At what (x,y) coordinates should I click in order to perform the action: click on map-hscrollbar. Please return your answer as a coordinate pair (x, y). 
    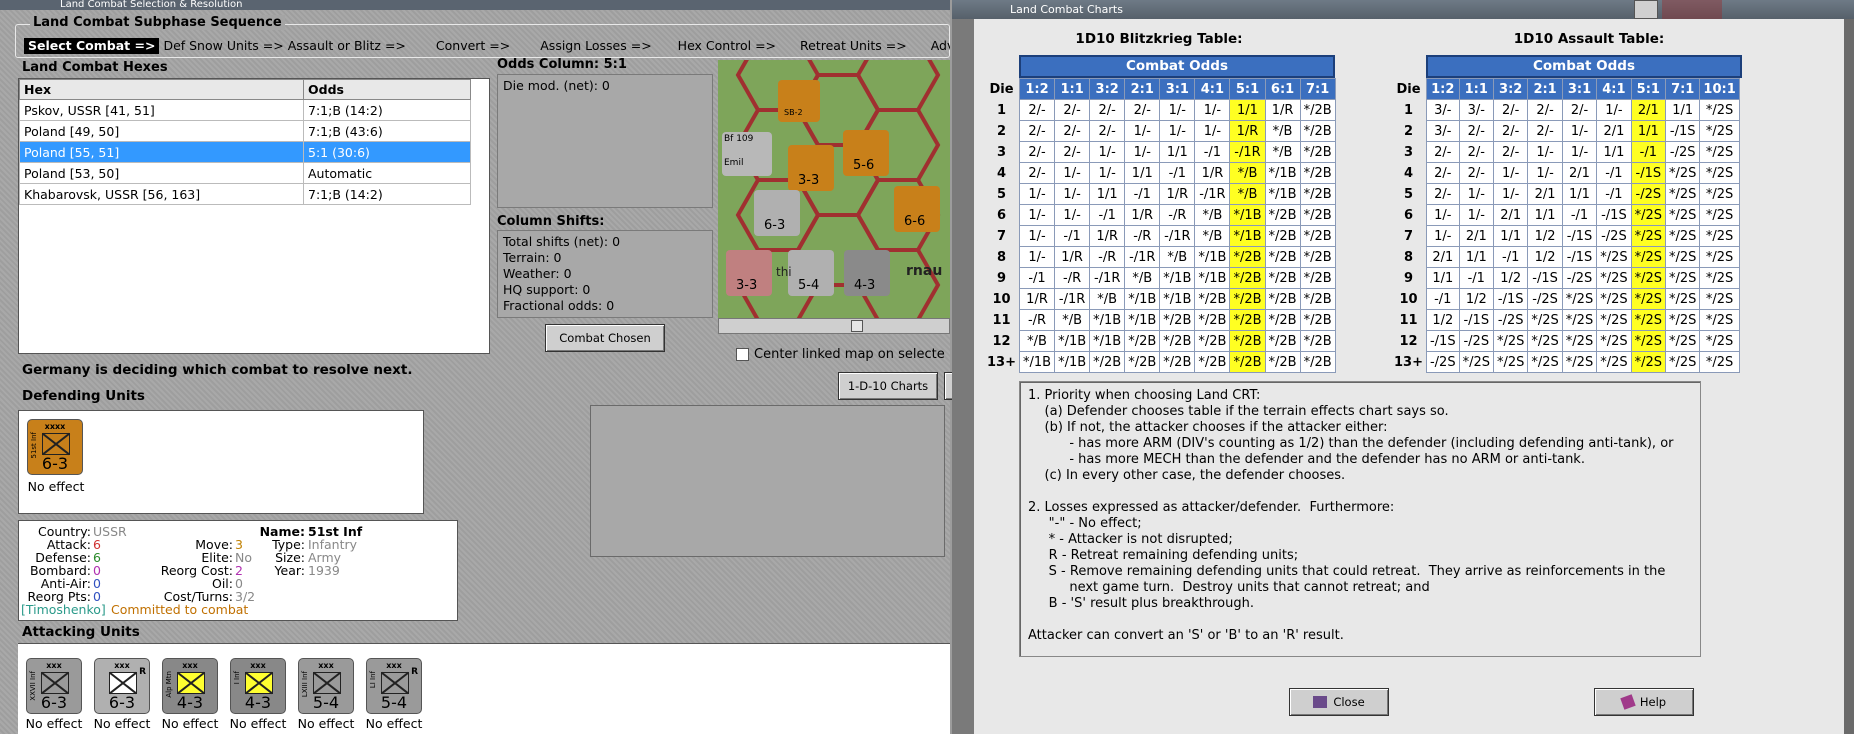
    Looking at the image, I should click on (834, 326).